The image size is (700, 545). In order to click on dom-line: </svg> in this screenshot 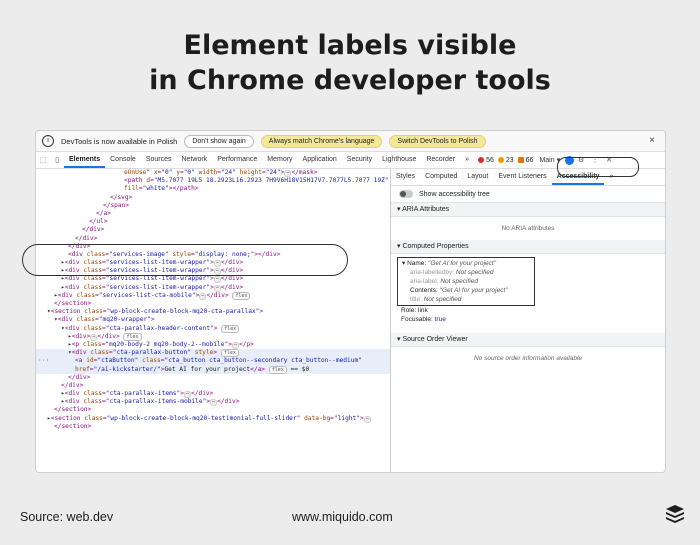, I will do `click(213, 198)`.